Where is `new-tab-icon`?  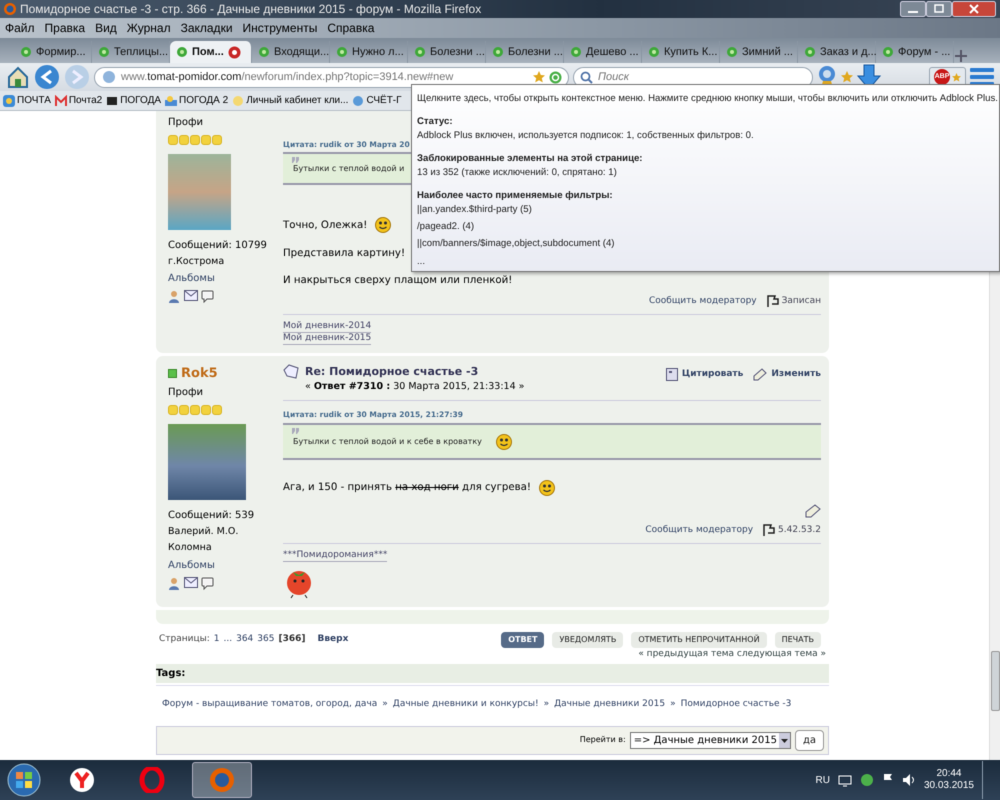
new-tab-icon is located at coordinates (961, 56).